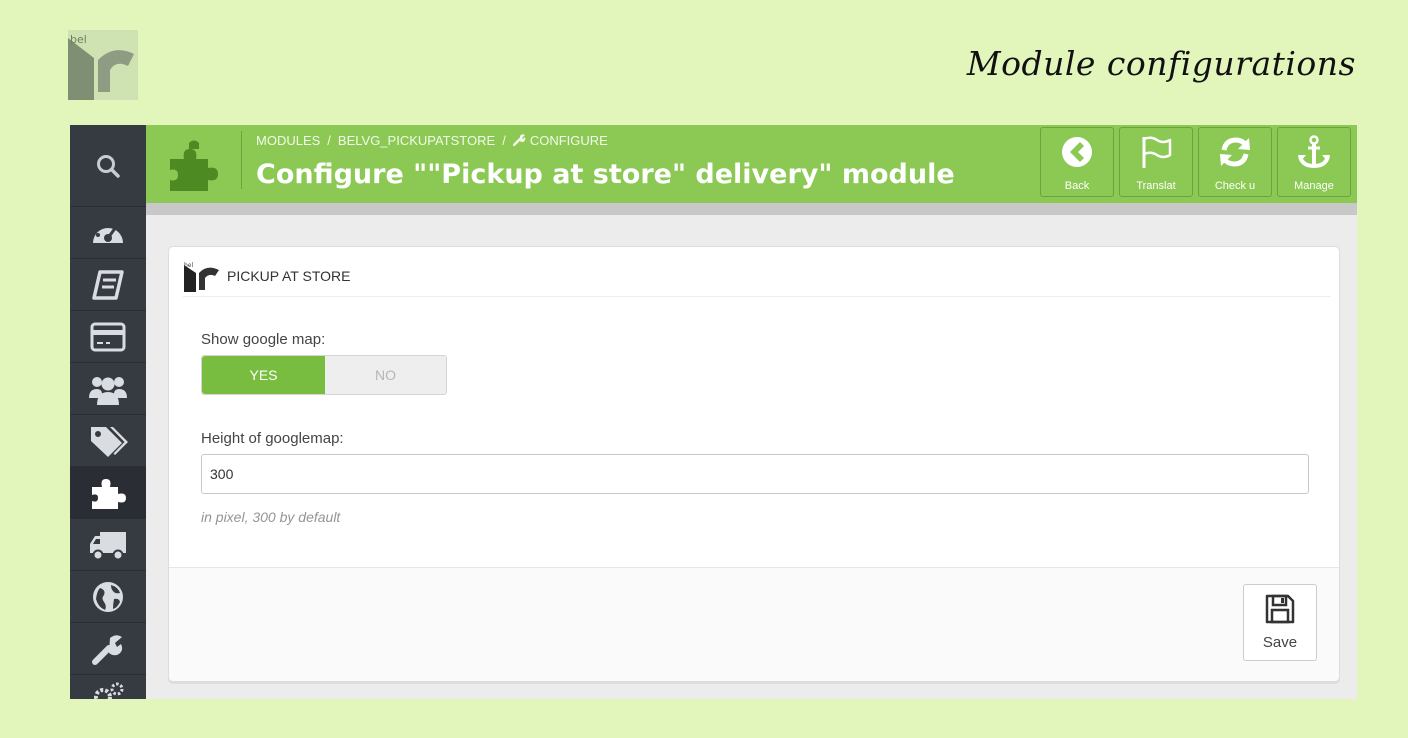 The width and height of the screenshot is (1408, 738). Describe the element at coordinates (1314, 186) in the screenshot. I see `manage-hooks-button-label: Manage` at that location.